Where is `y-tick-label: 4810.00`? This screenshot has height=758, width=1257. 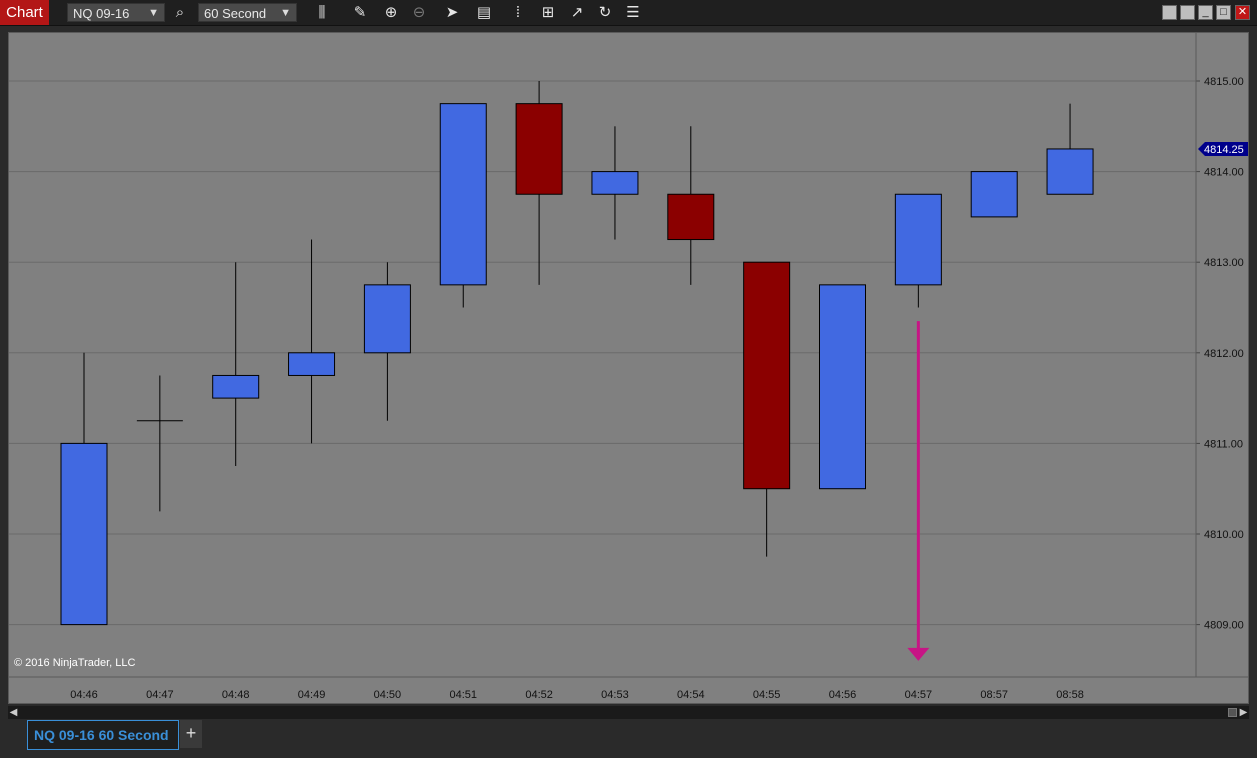 y-tick-label: 4810.00 is located at coordinates (1224, 535).